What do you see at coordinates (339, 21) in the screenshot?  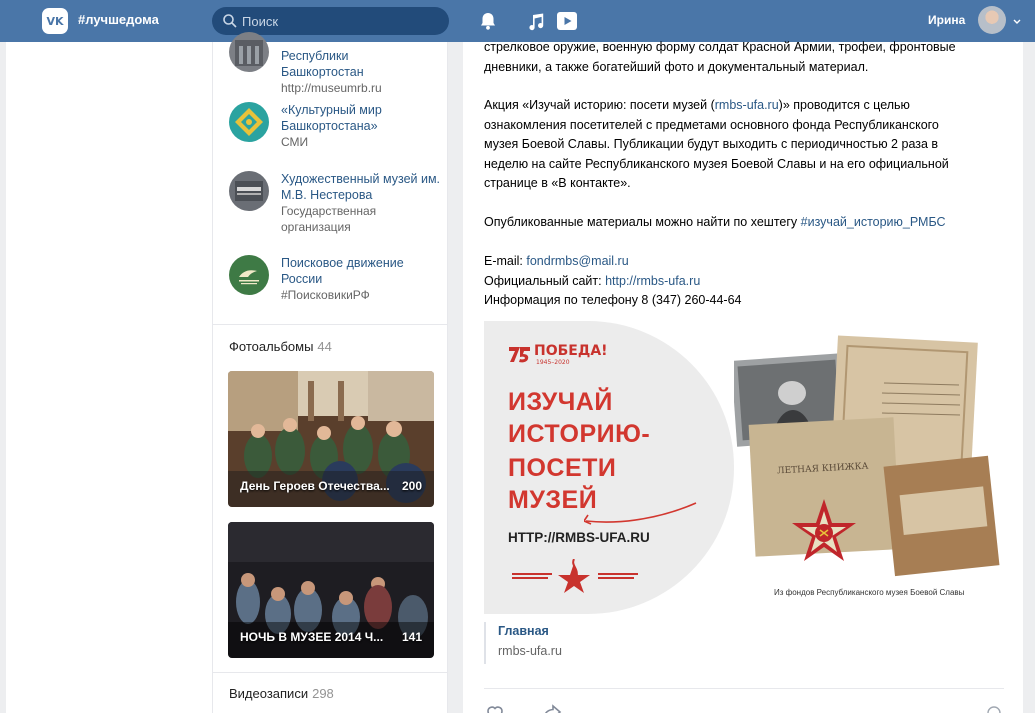 I see `search-input` at bounding box center [339, 21].